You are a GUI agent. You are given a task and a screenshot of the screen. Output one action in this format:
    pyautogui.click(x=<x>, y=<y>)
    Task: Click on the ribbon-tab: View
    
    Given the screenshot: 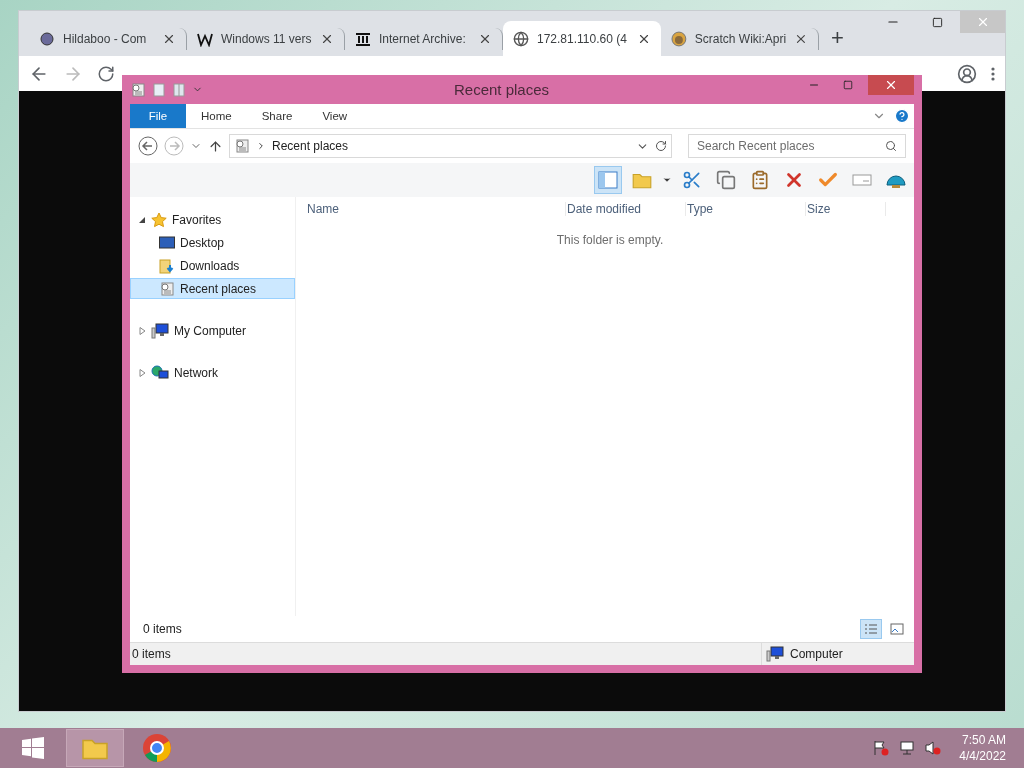 What is the action you would take?
    pyautogui.click(x=335, y=116)
    